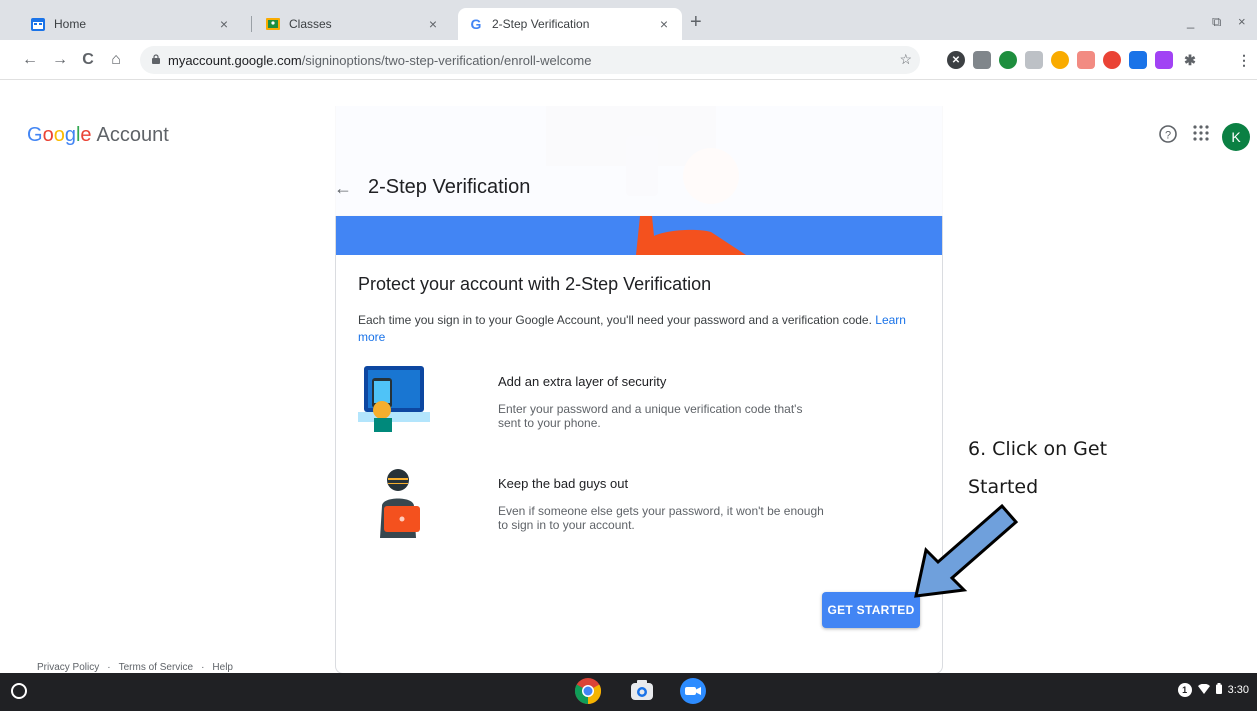 This screenshot has width=1257, height=711. I want to click on launcher-icon, so click(19, 691).